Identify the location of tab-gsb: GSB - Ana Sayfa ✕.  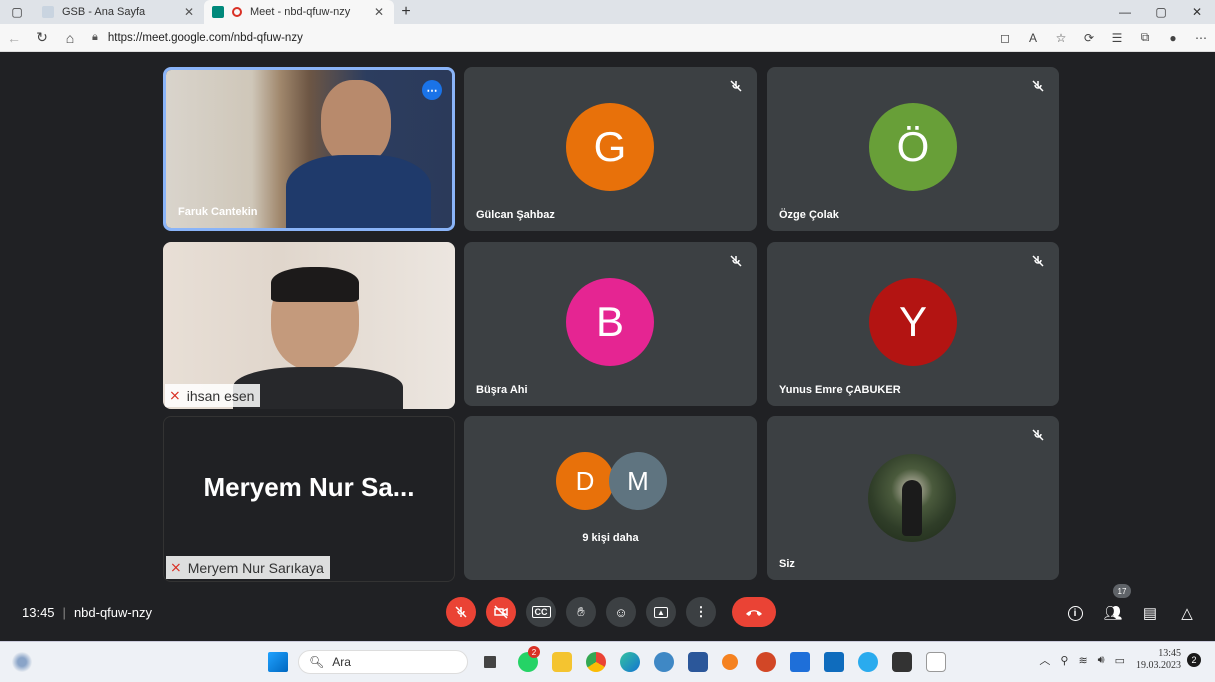
(119, 12).